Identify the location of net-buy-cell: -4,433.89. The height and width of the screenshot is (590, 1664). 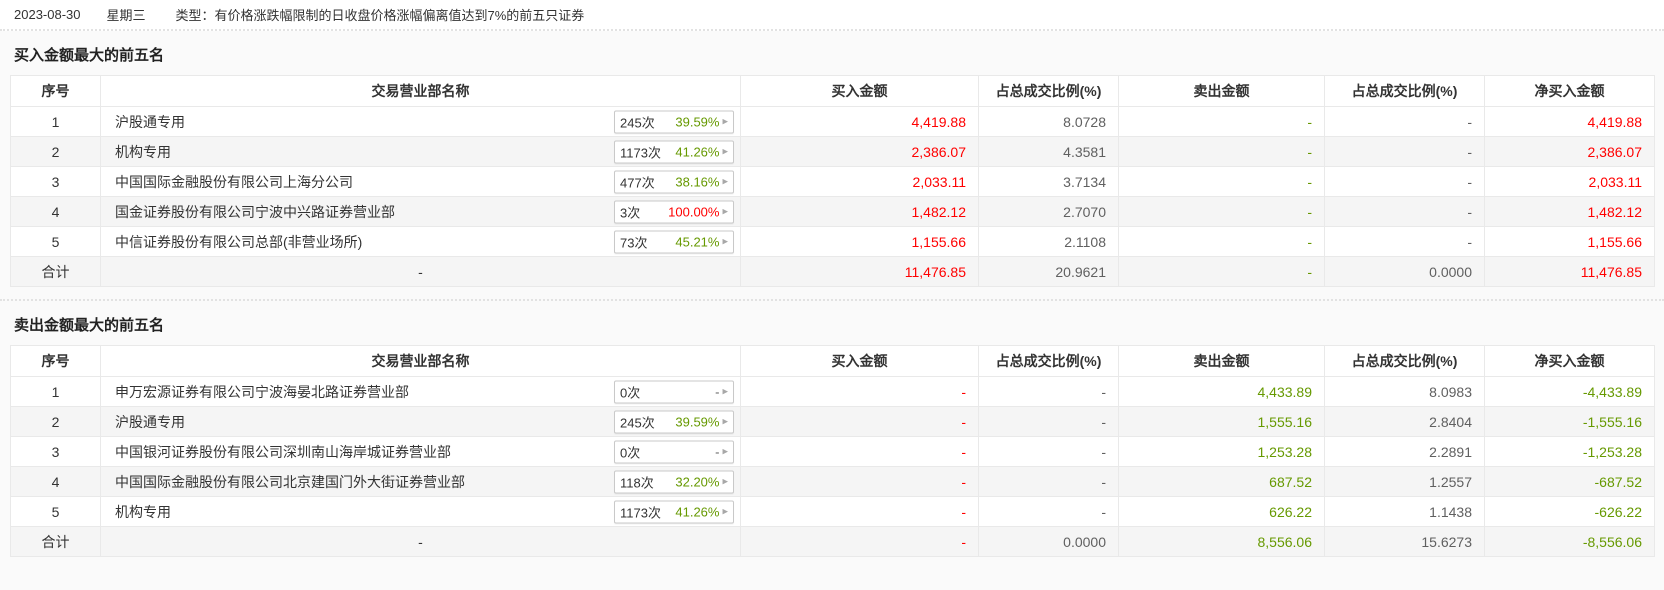
(1569, 391).